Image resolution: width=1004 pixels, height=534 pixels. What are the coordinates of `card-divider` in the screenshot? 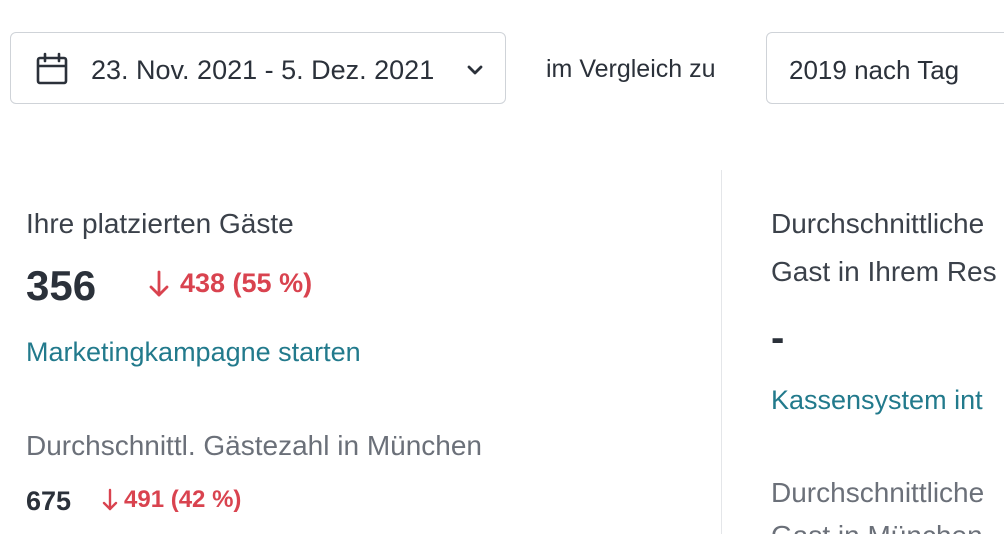 It's located at (721, 352).